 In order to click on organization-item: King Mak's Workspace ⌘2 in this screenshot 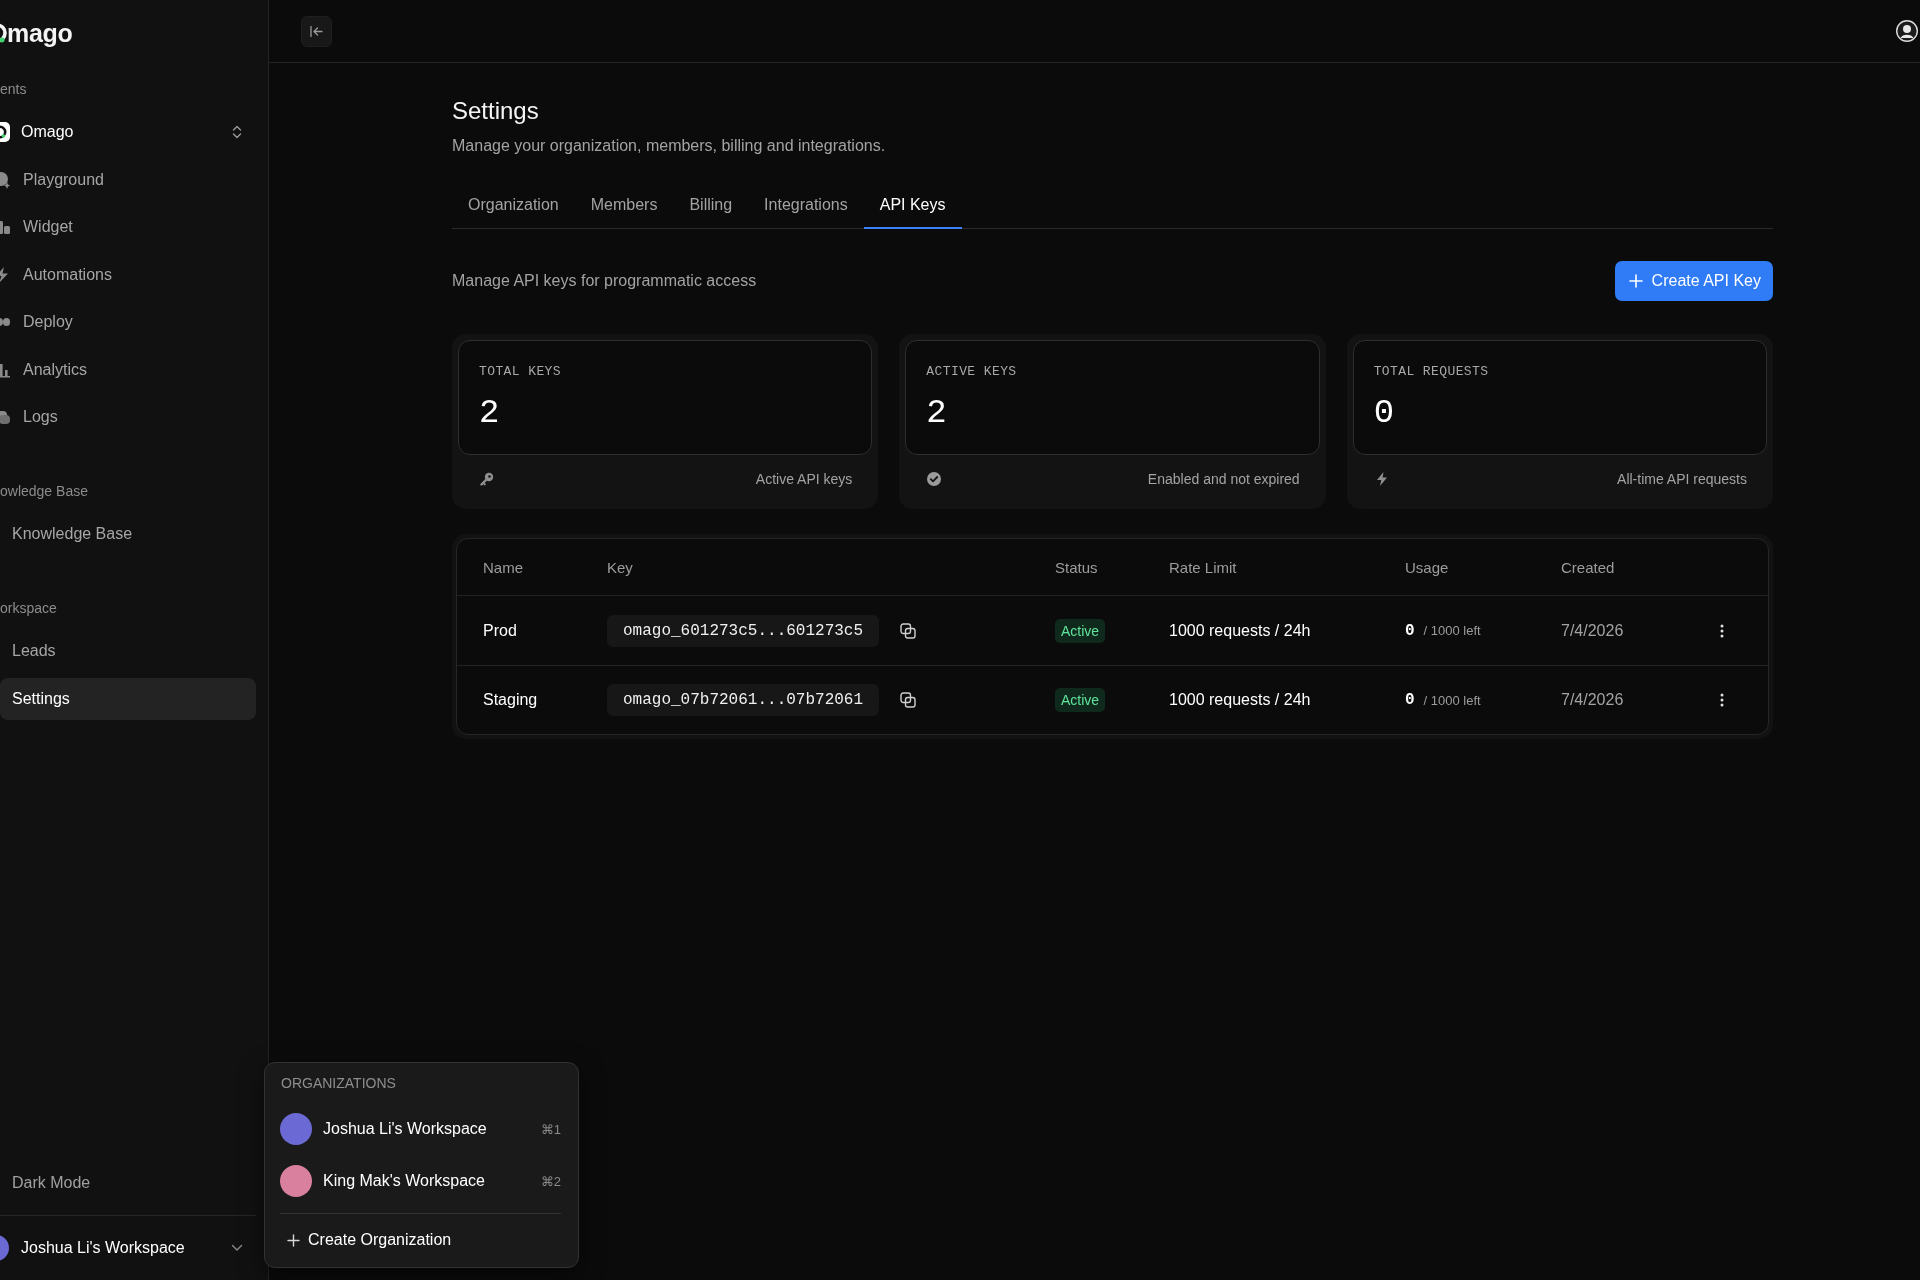, I will do `click(420, 1181)`.